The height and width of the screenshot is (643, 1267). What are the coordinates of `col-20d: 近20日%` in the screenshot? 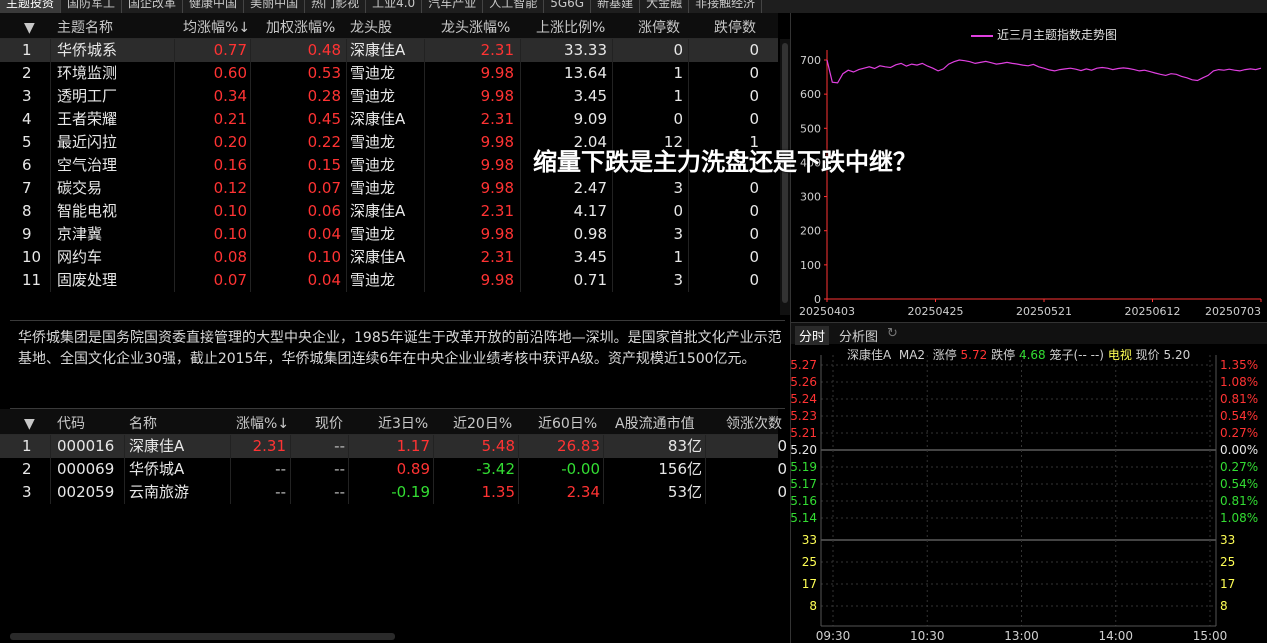 It's located at (482, 423).